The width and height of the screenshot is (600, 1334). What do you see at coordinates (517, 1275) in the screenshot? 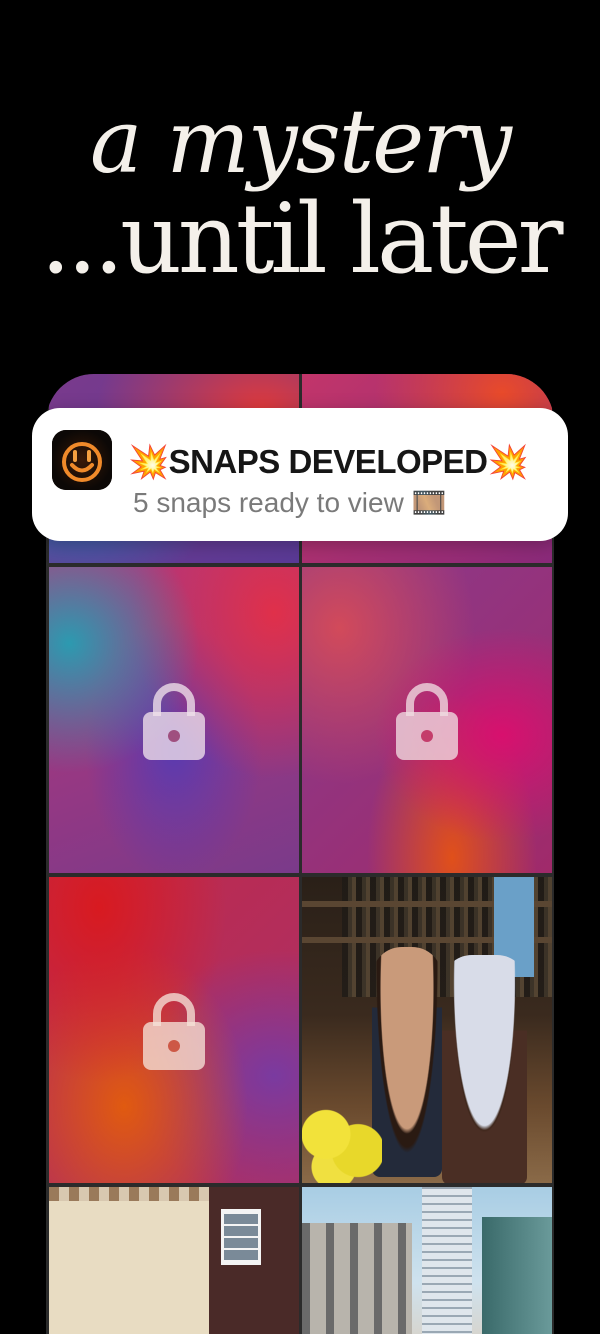
I see `photo-glass-building` at bounding box center [517, 1275].